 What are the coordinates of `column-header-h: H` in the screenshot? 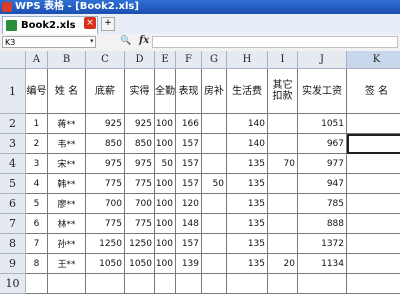 It's located at (247, 60).